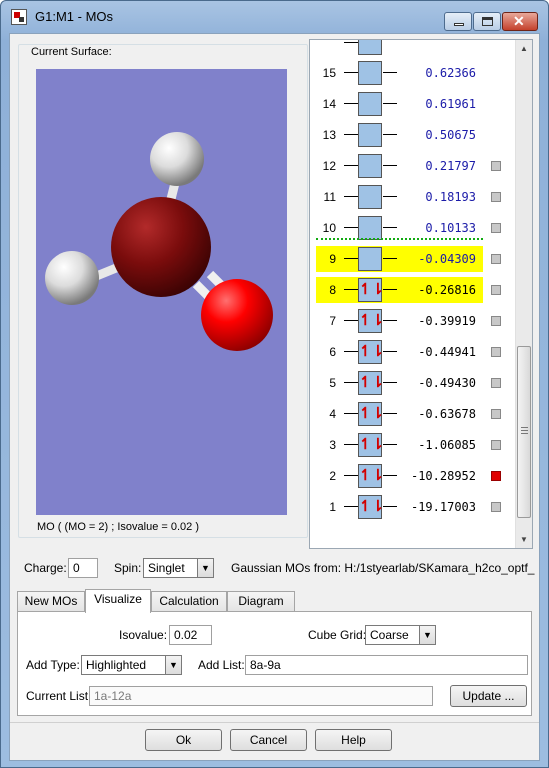  Describe the element at coordinates (59, 696) in the screenshot. I see `current-list-label: Current List:` at that location.